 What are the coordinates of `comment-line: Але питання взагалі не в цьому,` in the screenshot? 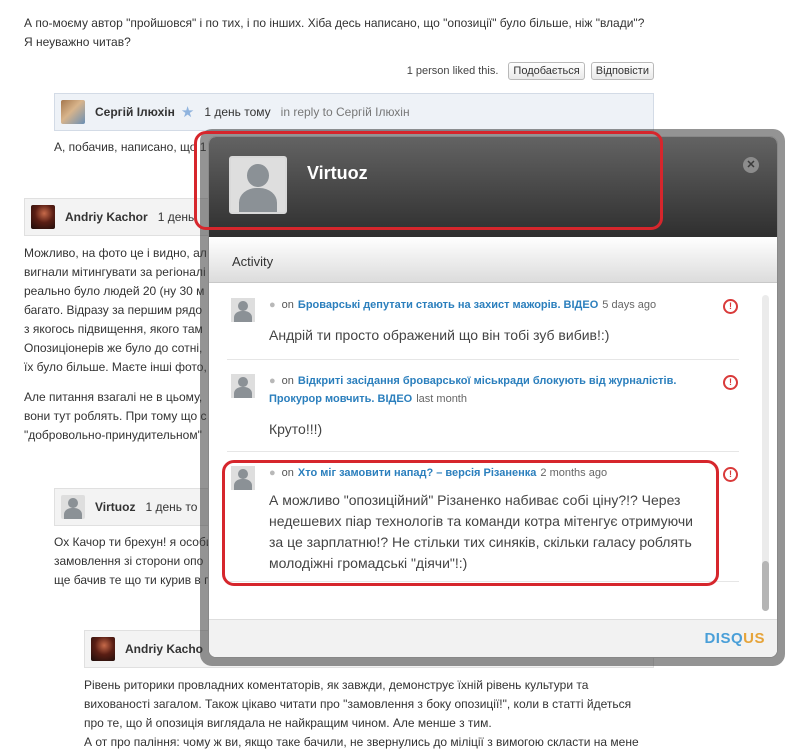 It's located at (113, 397).